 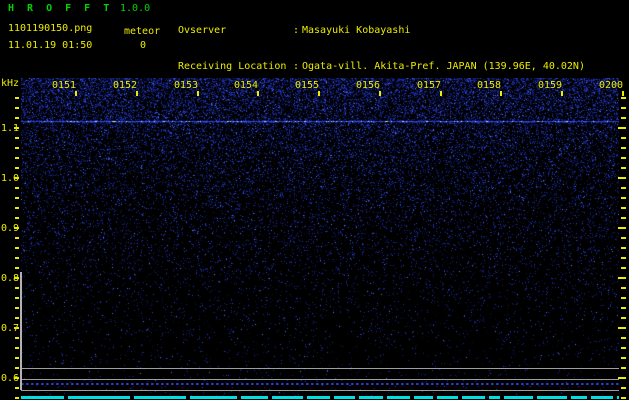 I want to click on meteor-echo-count: 0, so click(x=143, y=45).